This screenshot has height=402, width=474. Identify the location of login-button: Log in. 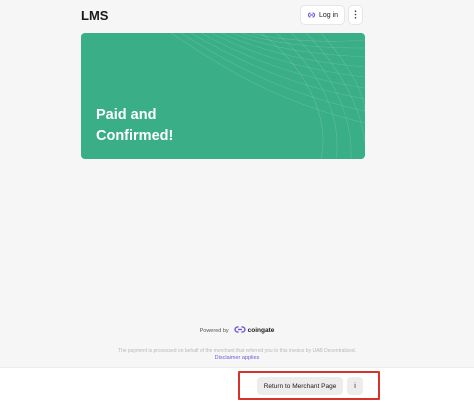
(322, 15).